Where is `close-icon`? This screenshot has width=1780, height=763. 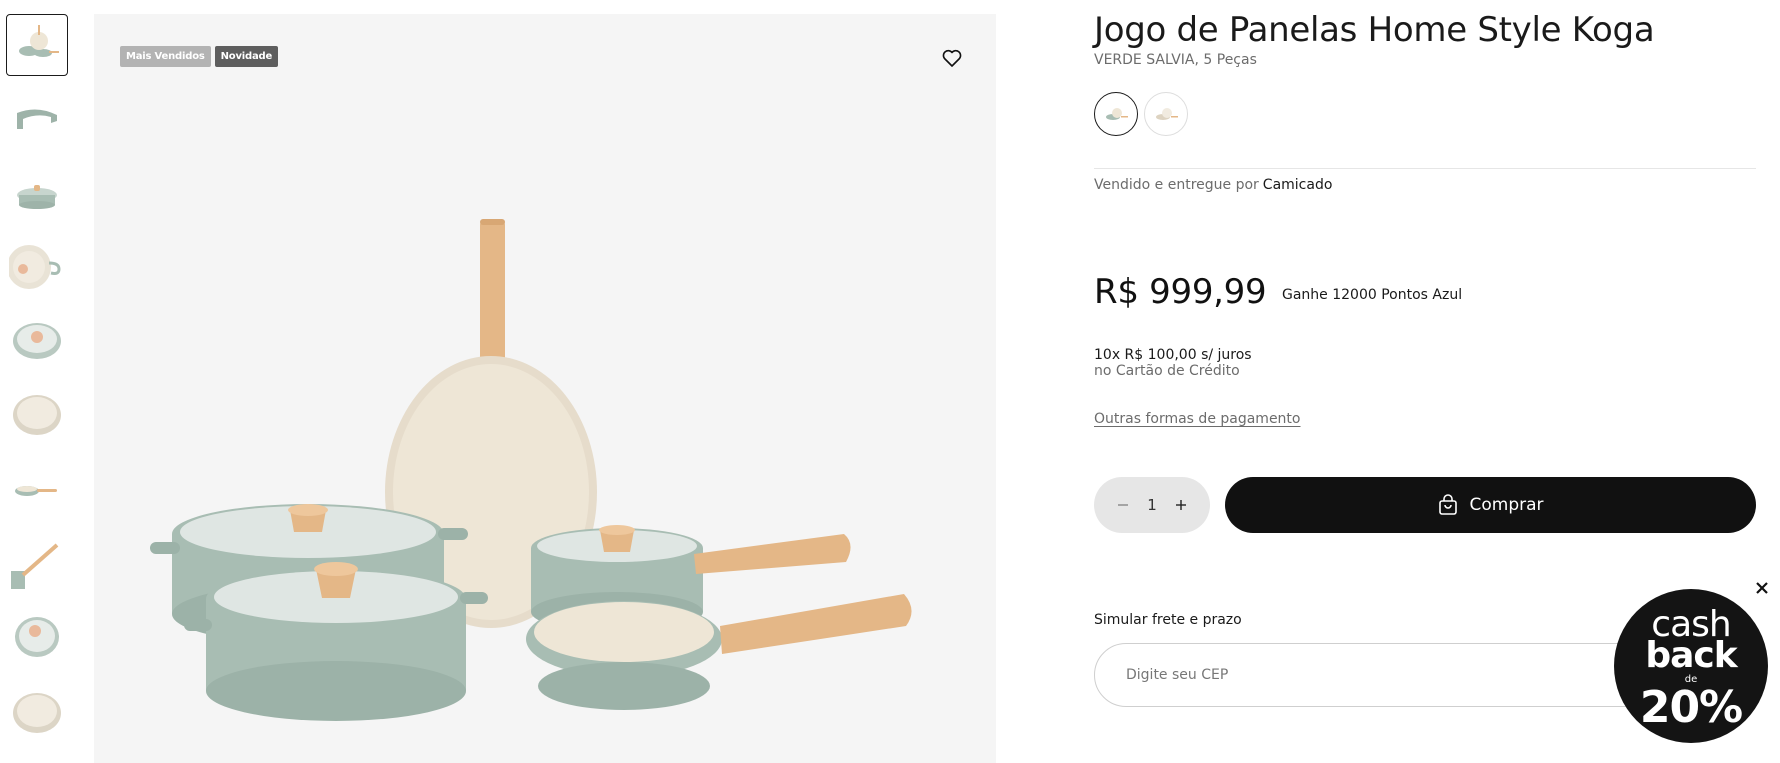 close-icon is located at coordinates (1762, 588).